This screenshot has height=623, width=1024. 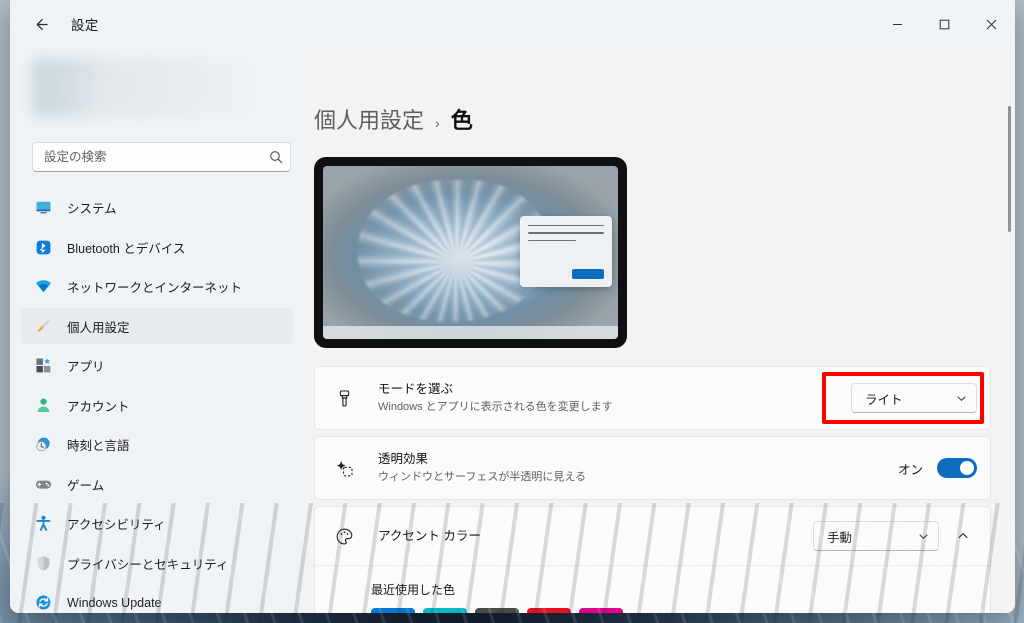 I want to click on sidebar-item-bluetooth: Bluetooth とデバイス, so click(x=157, y=247).